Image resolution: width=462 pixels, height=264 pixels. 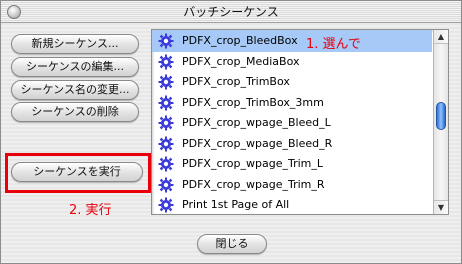 What do you see at coordinates (253, 184) in the screenshot?
I see `sequence-name: PDFX_crop_wpage_Trim_R` at bounding box center [253, 184].